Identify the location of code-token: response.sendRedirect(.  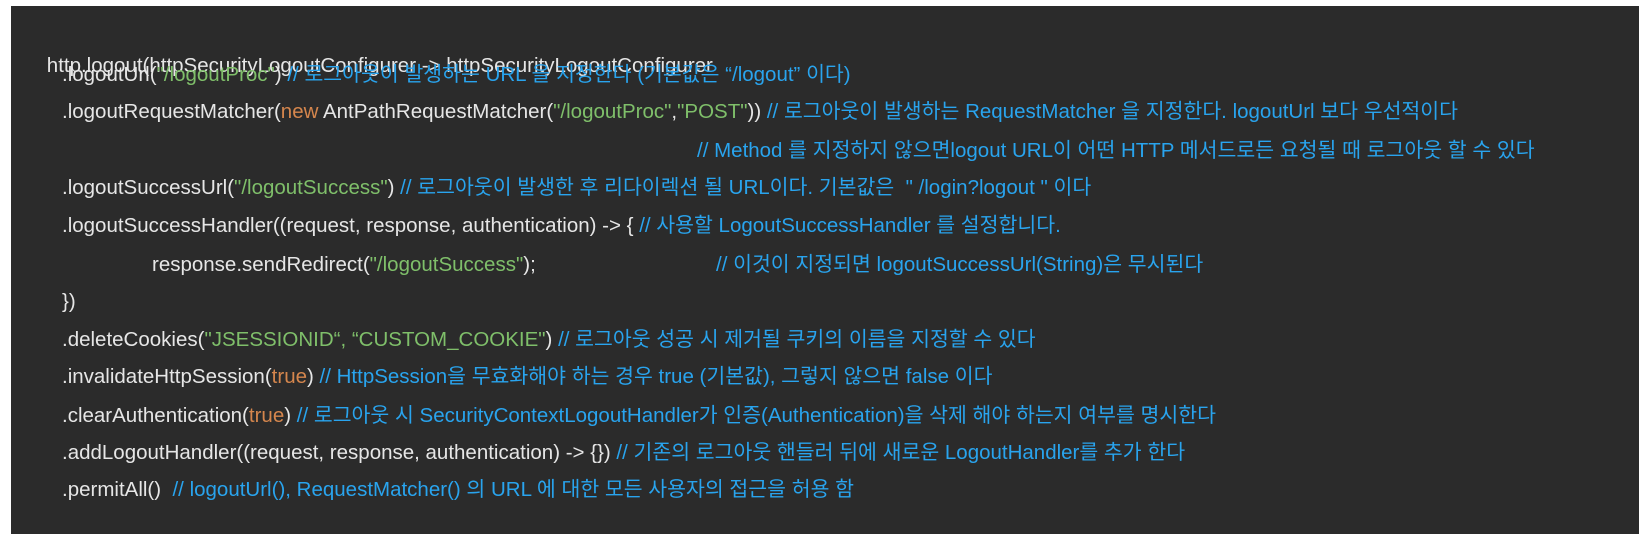
(261, 264).